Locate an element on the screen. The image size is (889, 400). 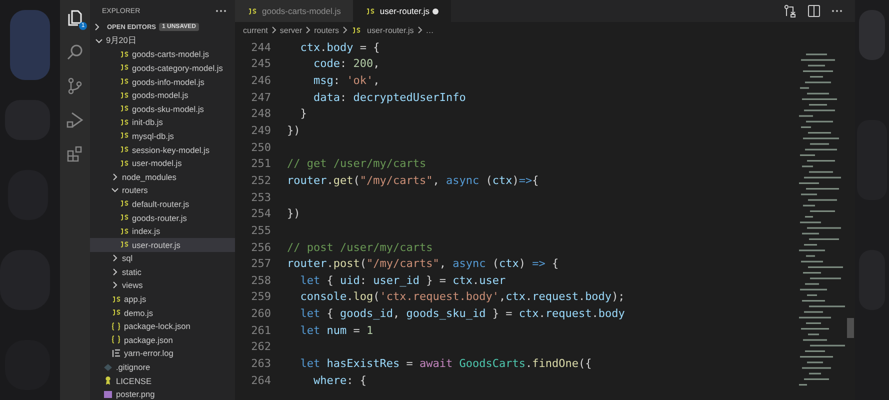
braces-icon is located at coordinates (116, 339).